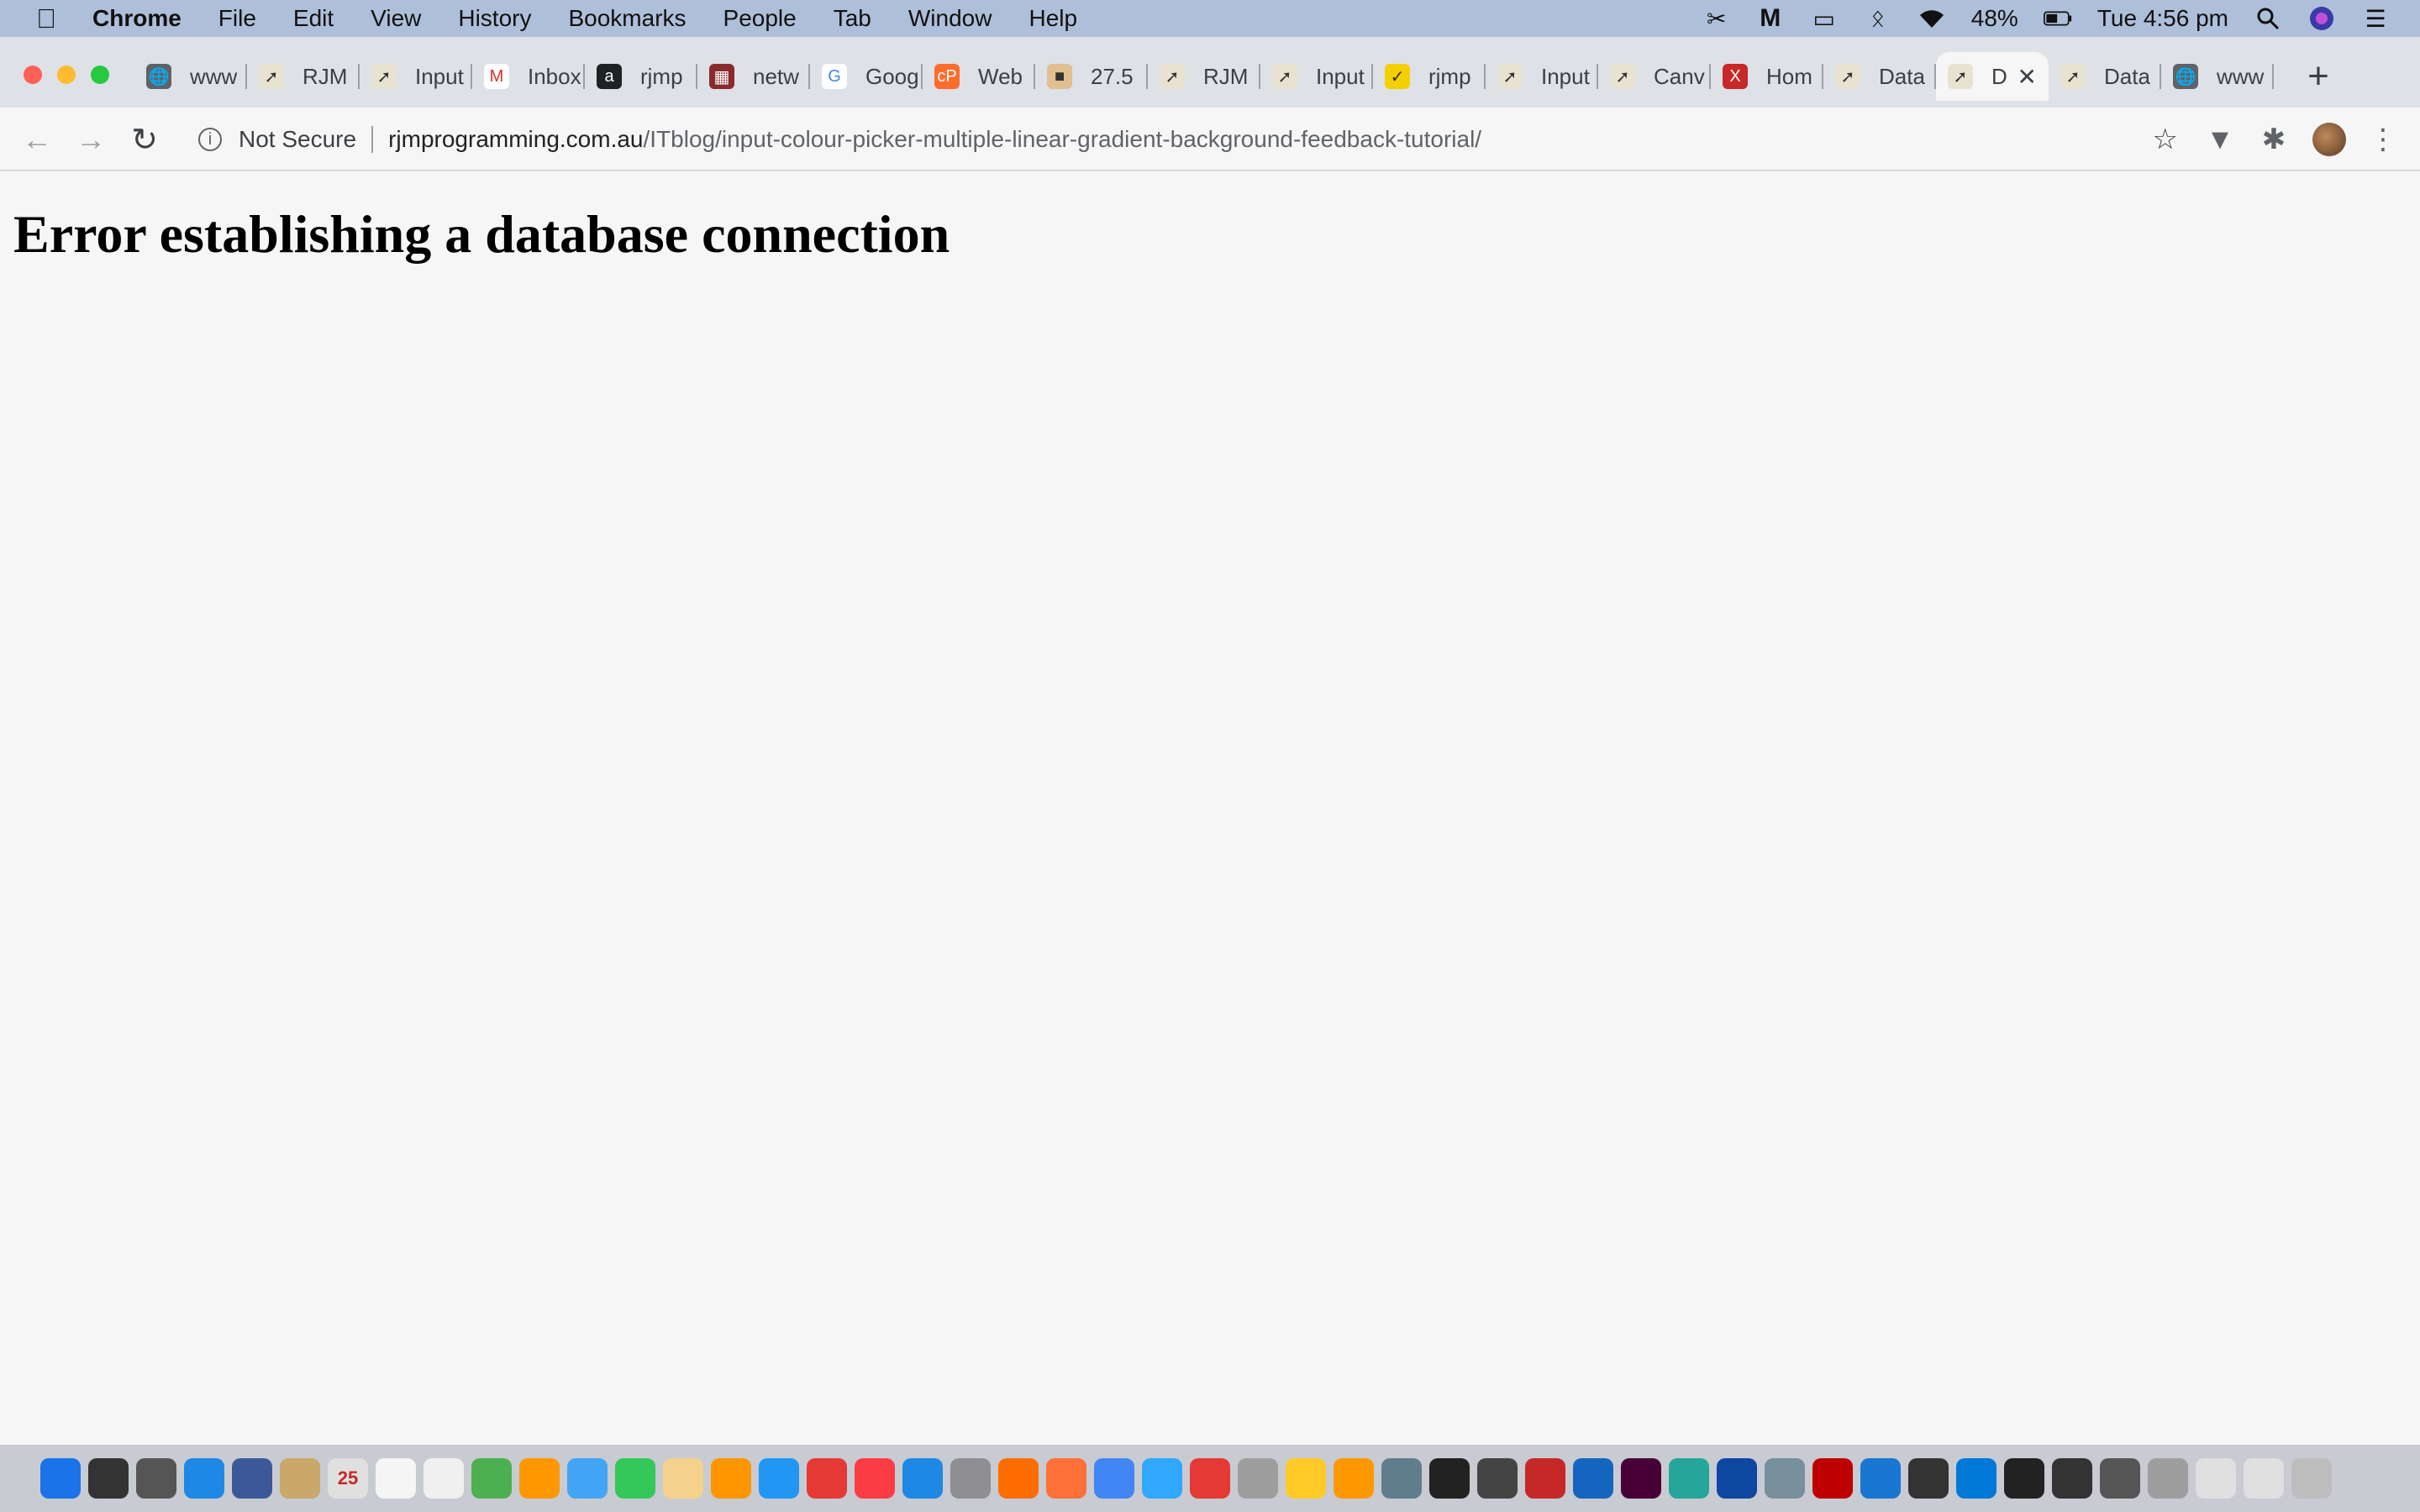 The width and height of the screenshot is (2420, 1512). Describe the element at coordinates (1654, 76) in the screenshot. I see `tab-13: ➚ Canv` at that location.